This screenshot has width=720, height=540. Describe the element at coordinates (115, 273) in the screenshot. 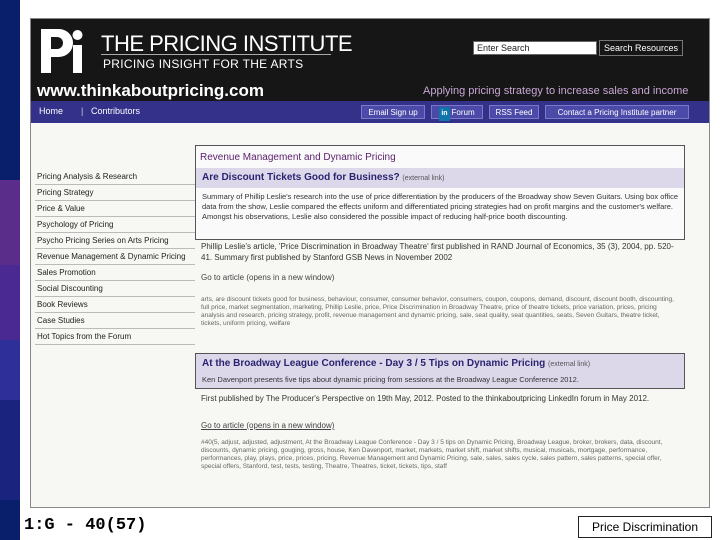

I see `sidebar-item-sales-promotion: Sales Promotion` at that location.